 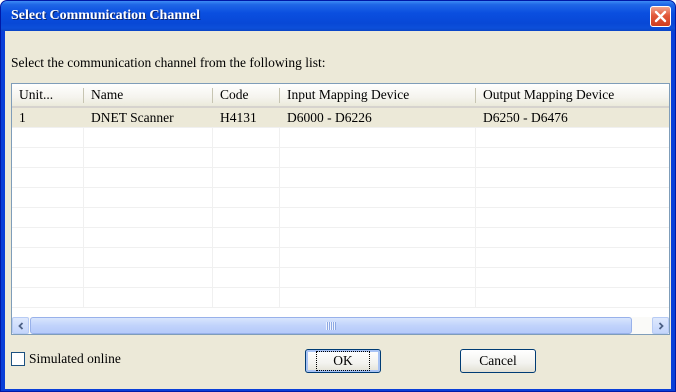 I want to click on right-arrow-icon, so click(x=661, y=325).